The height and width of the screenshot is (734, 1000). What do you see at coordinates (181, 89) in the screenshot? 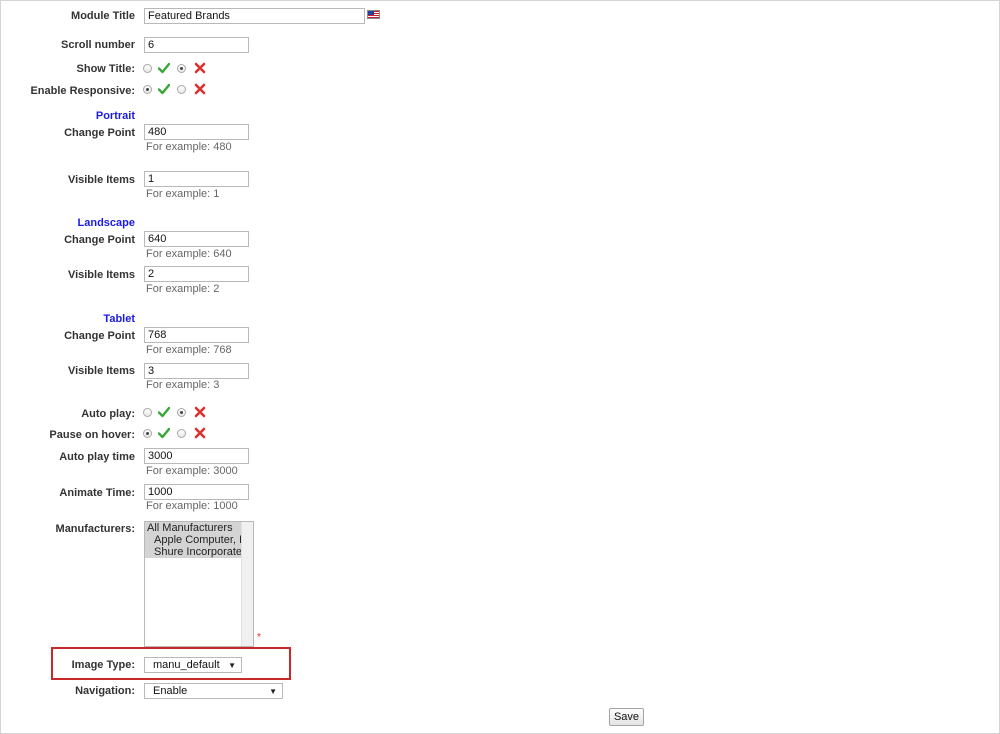
I see `enable-responsive-no-radio` at bounding box center [181, 89].